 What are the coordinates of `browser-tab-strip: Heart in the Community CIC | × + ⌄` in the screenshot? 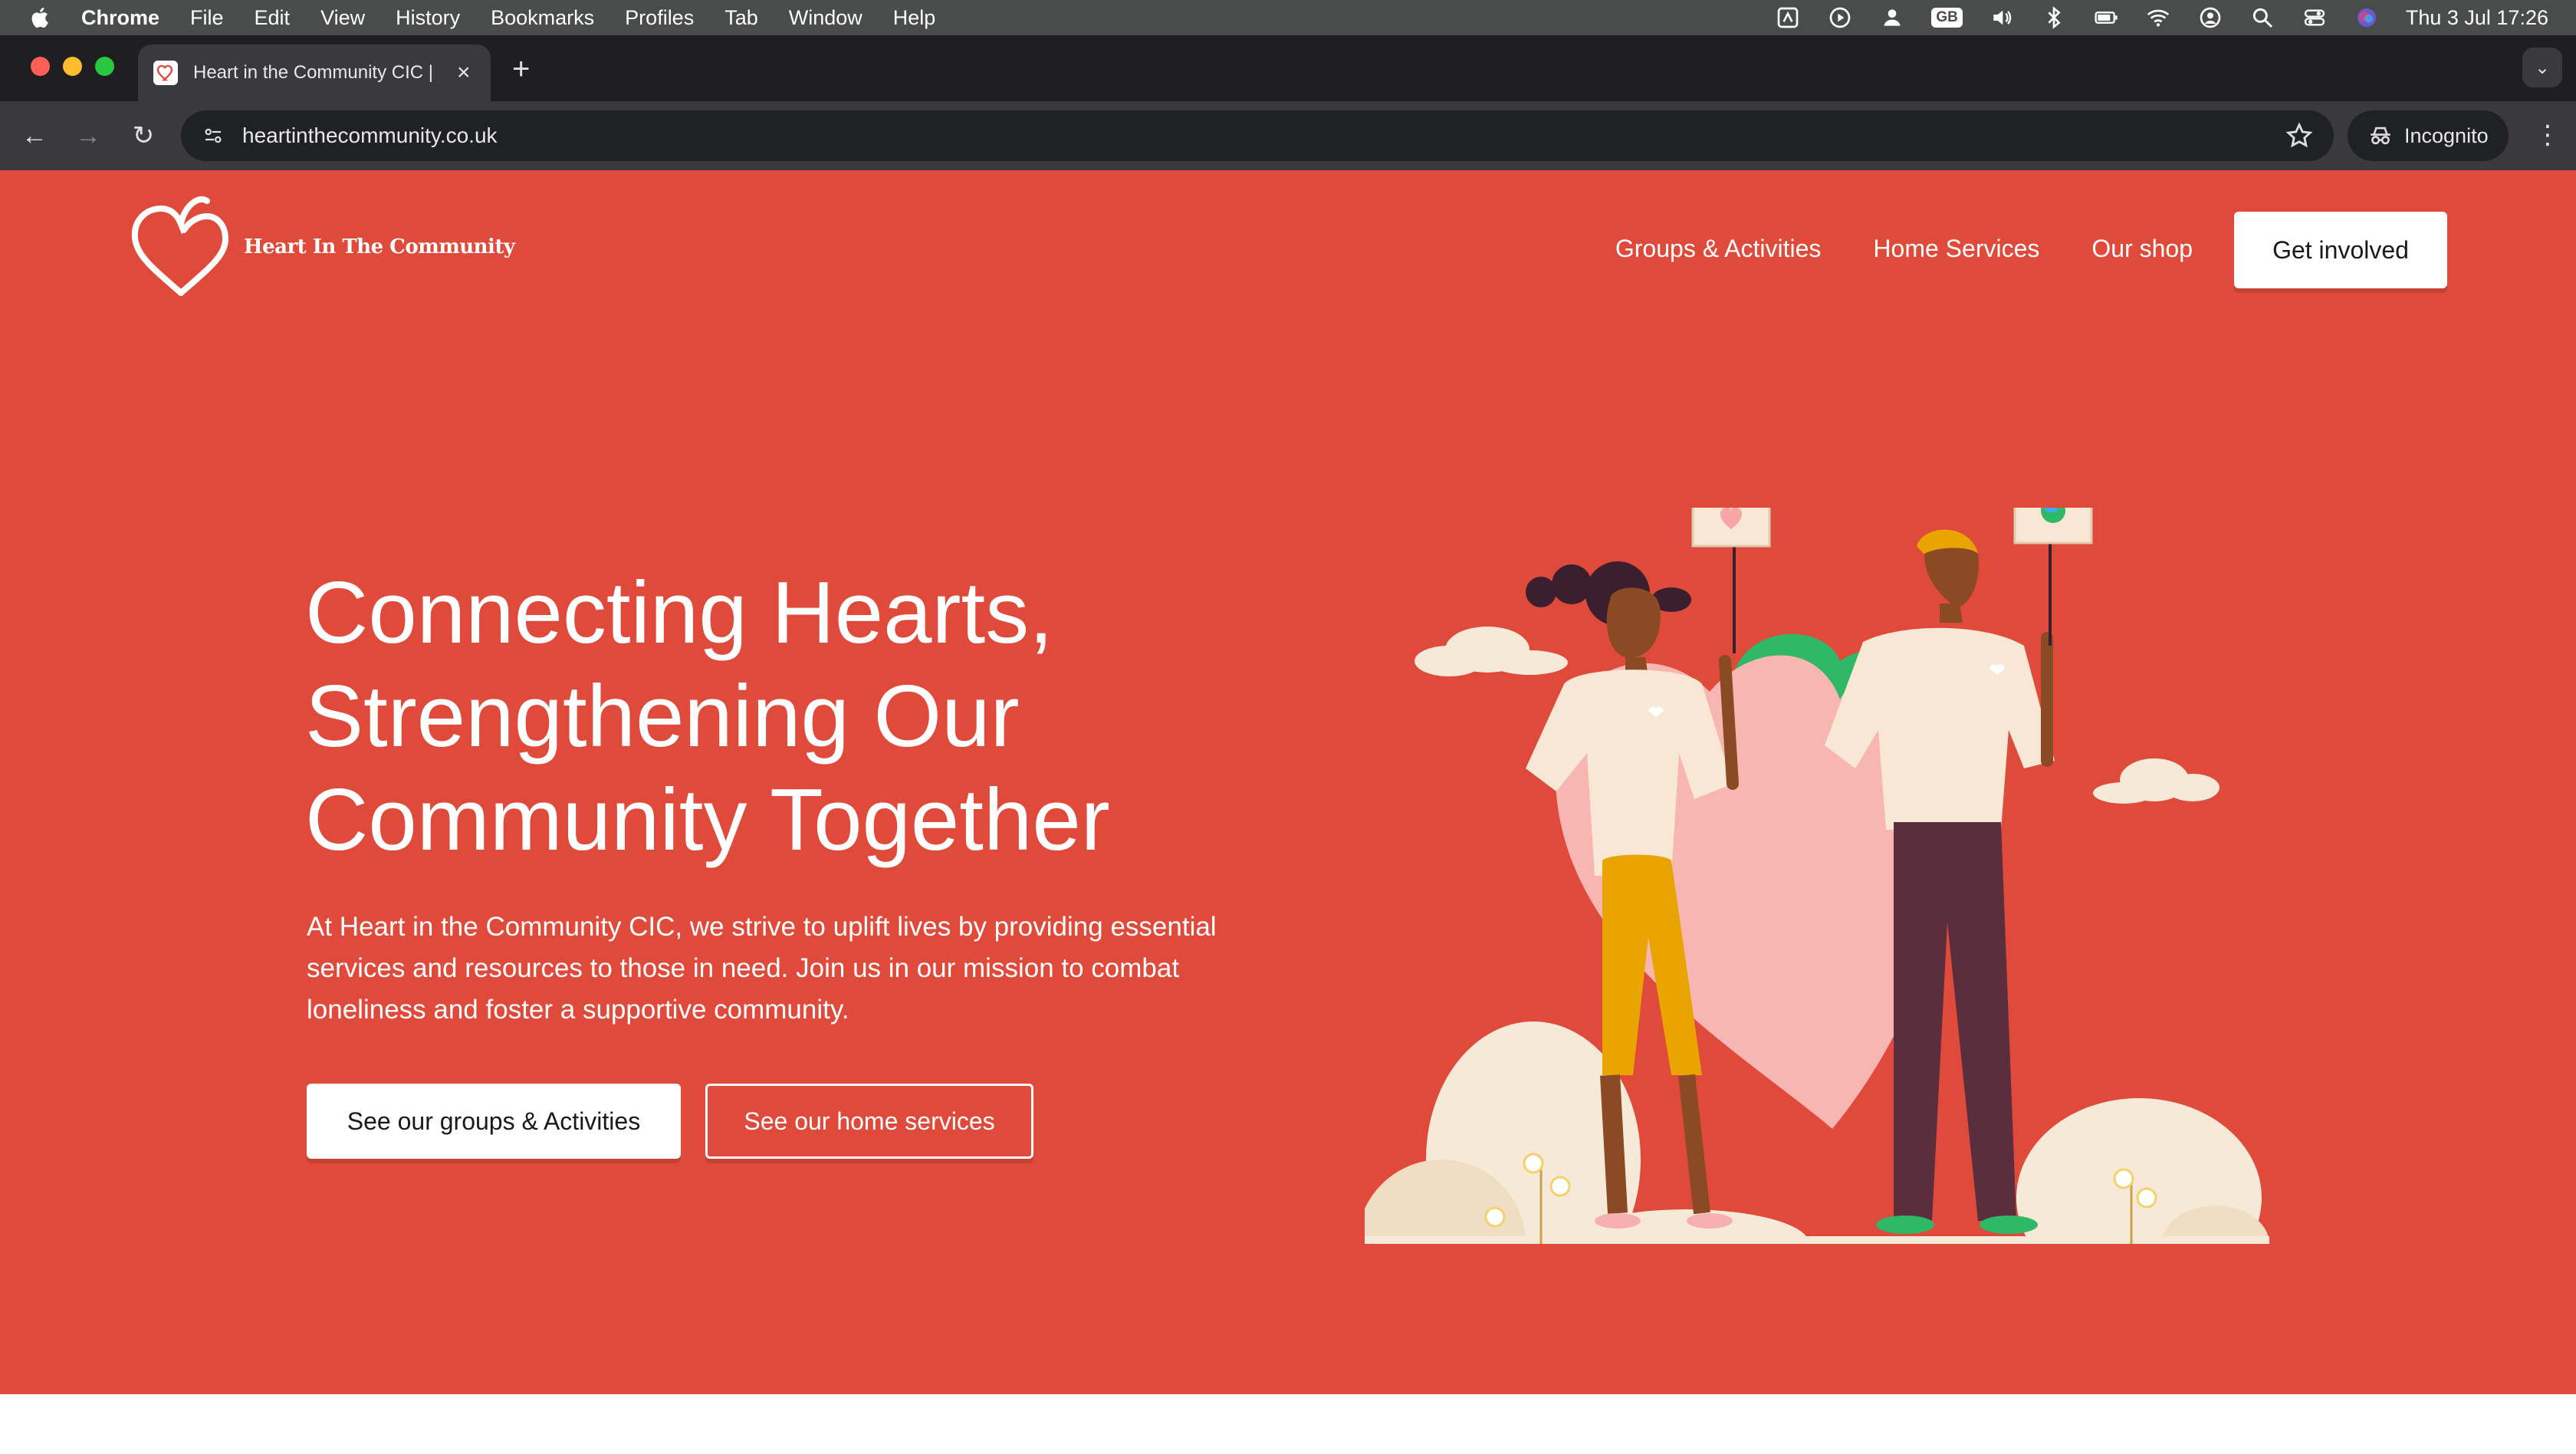 It's located at (1288, 68).